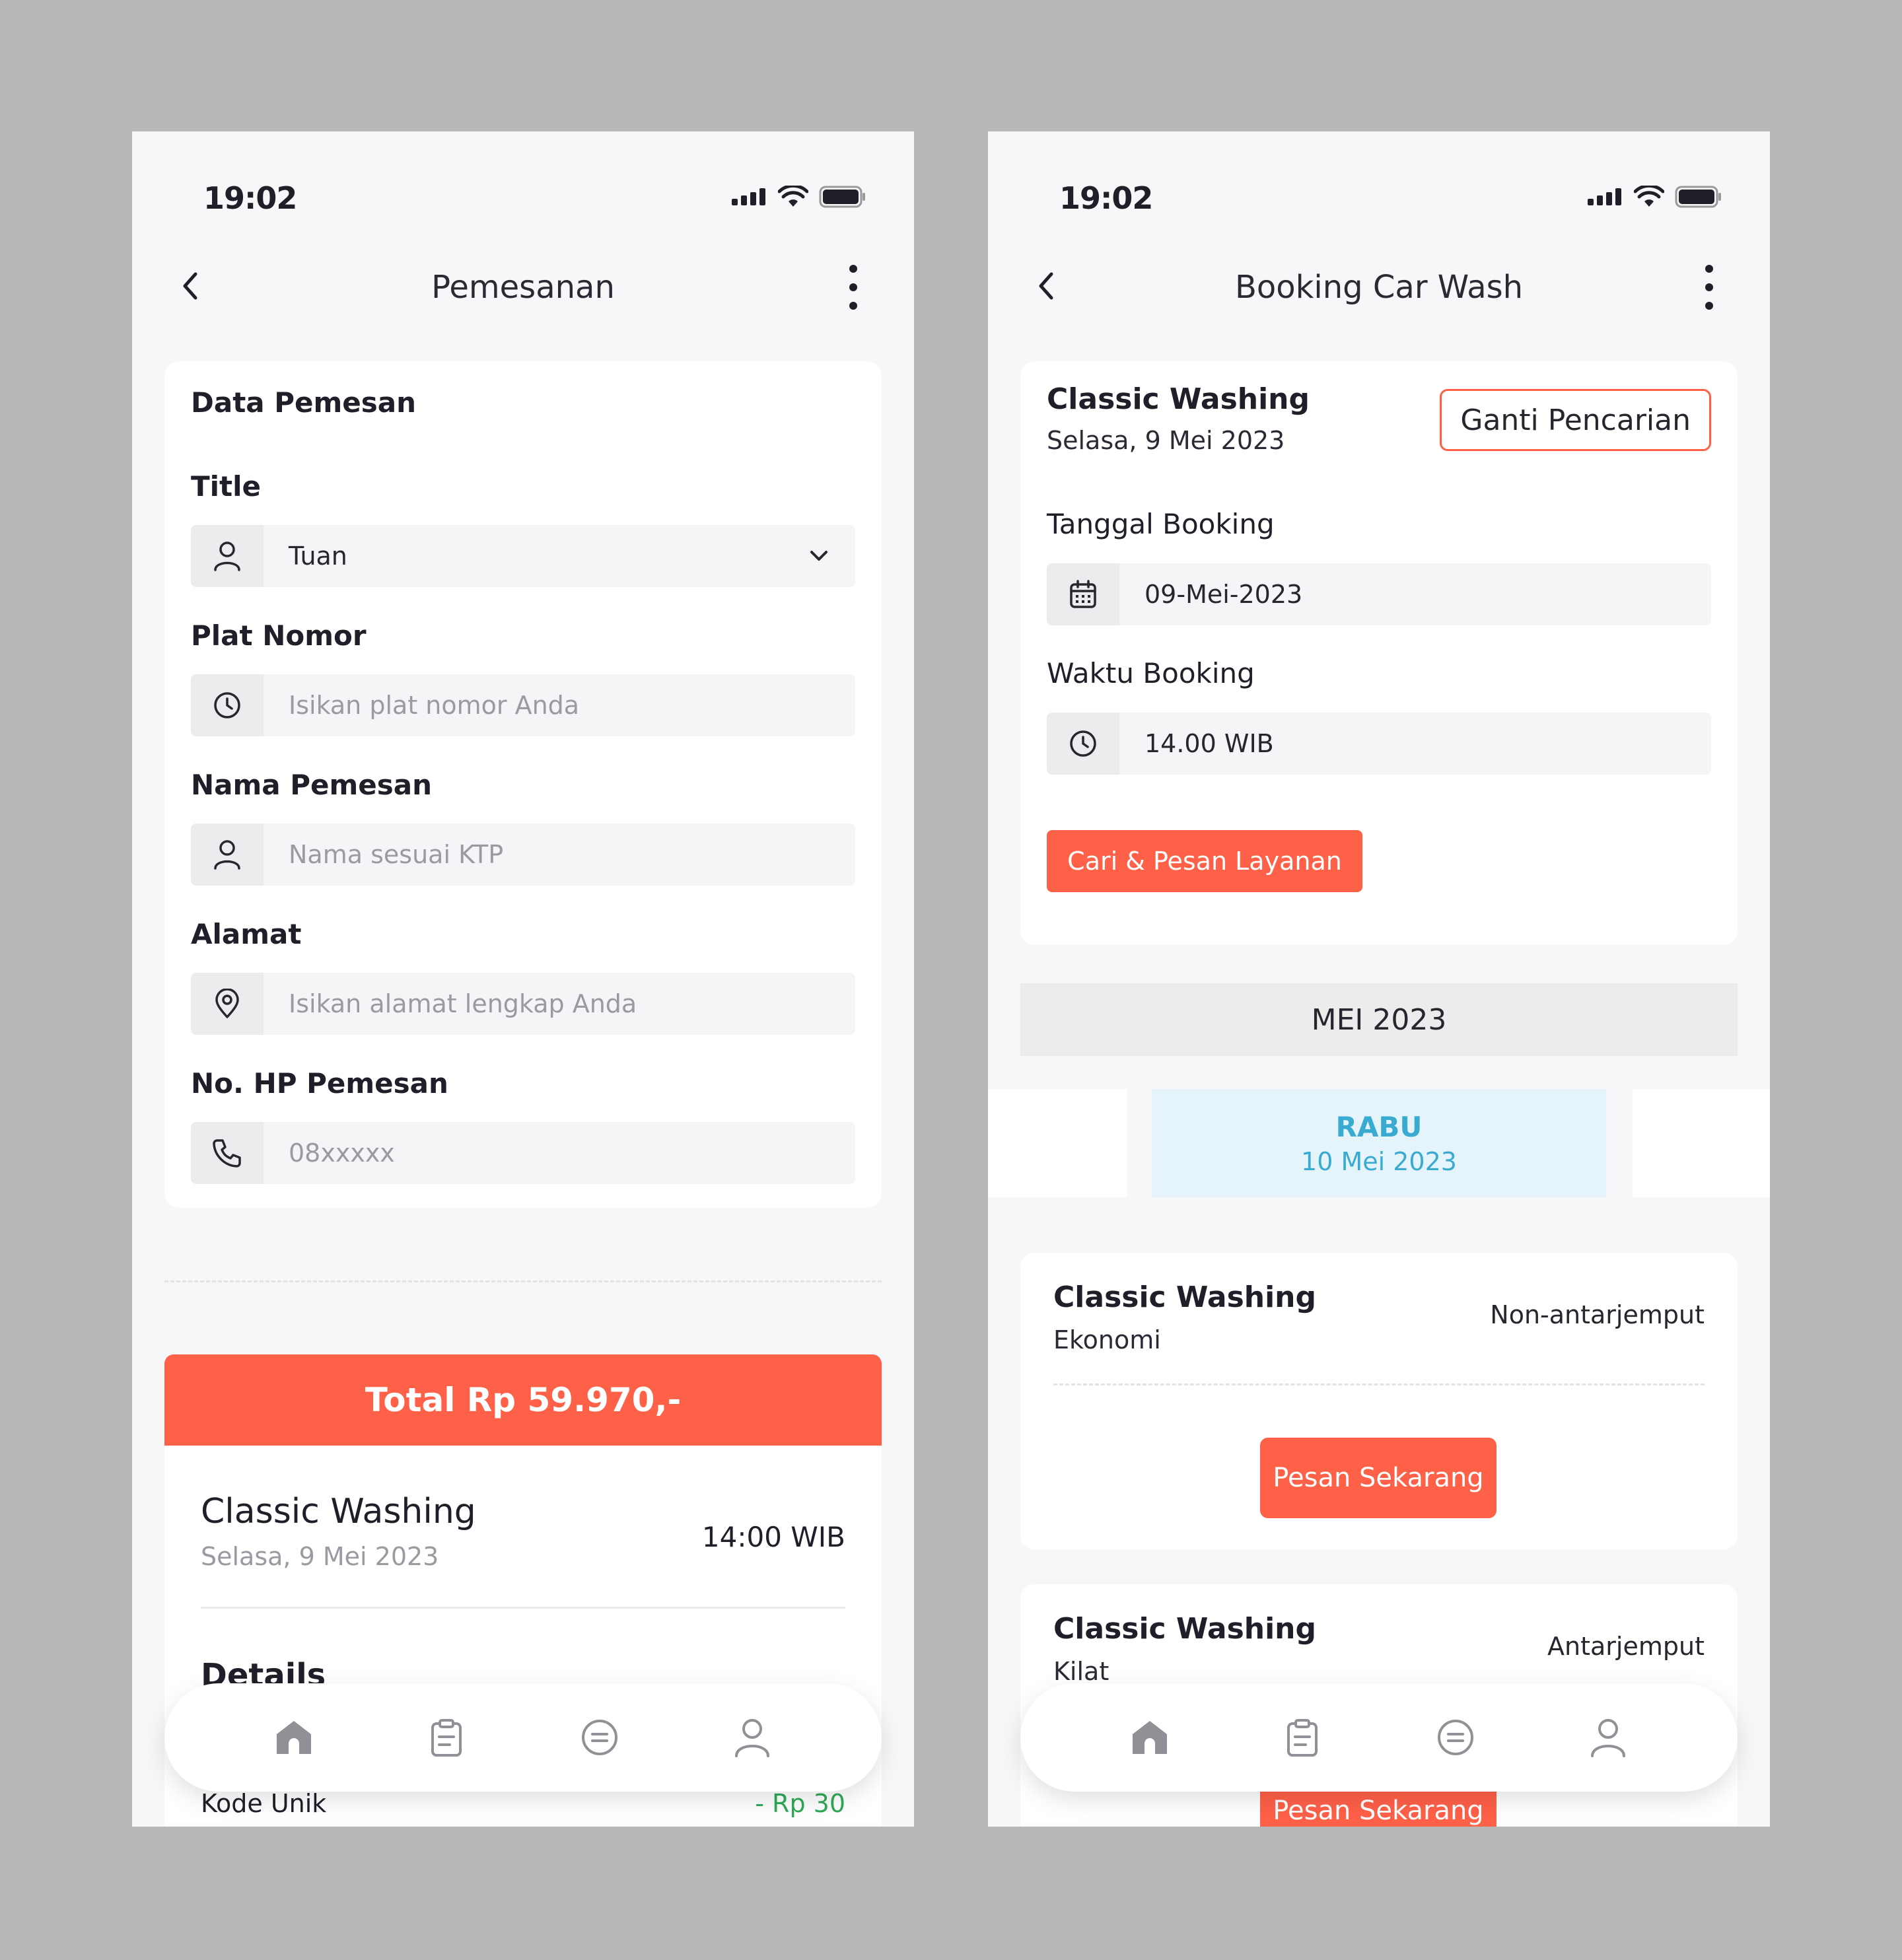 The image size is (1902, 1960). What do you see at coordinates (1081, 1671) in the screenshot?
I see `service-sub: Kilat` at bounding box center [1081, 1671].